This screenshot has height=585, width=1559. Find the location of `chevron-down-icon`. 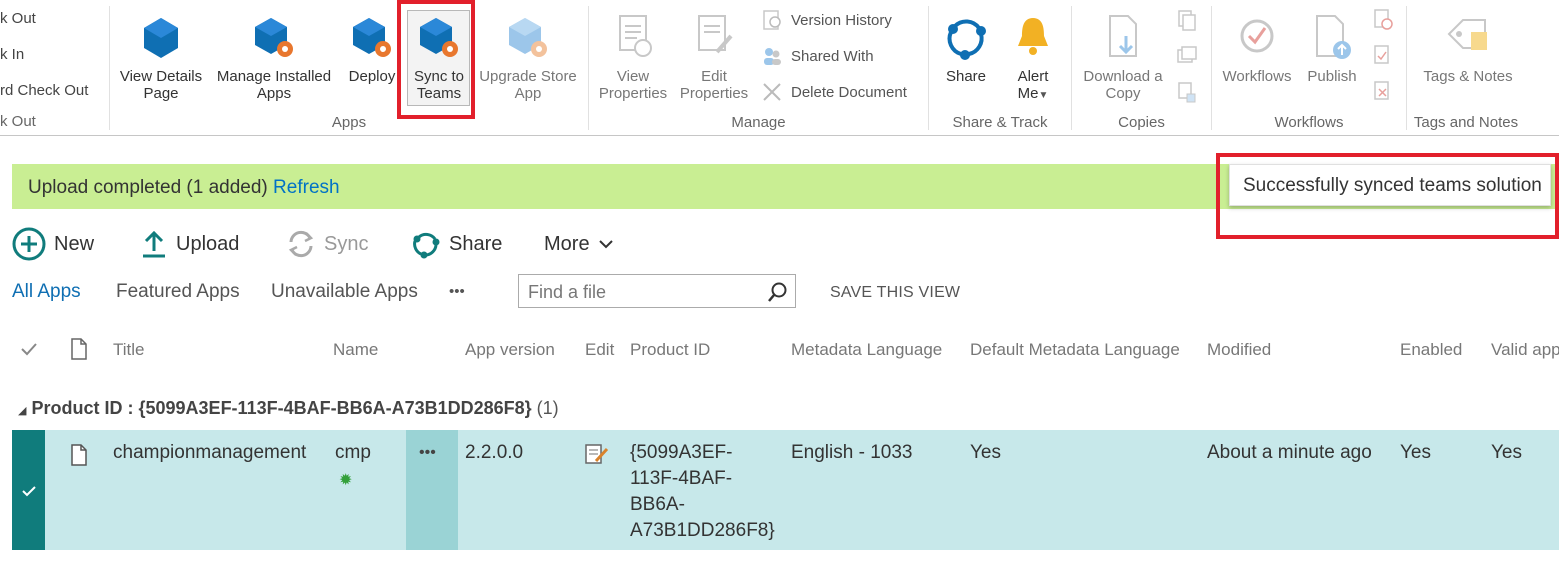

chevron-down-icon is located at coordinates (605, 244).